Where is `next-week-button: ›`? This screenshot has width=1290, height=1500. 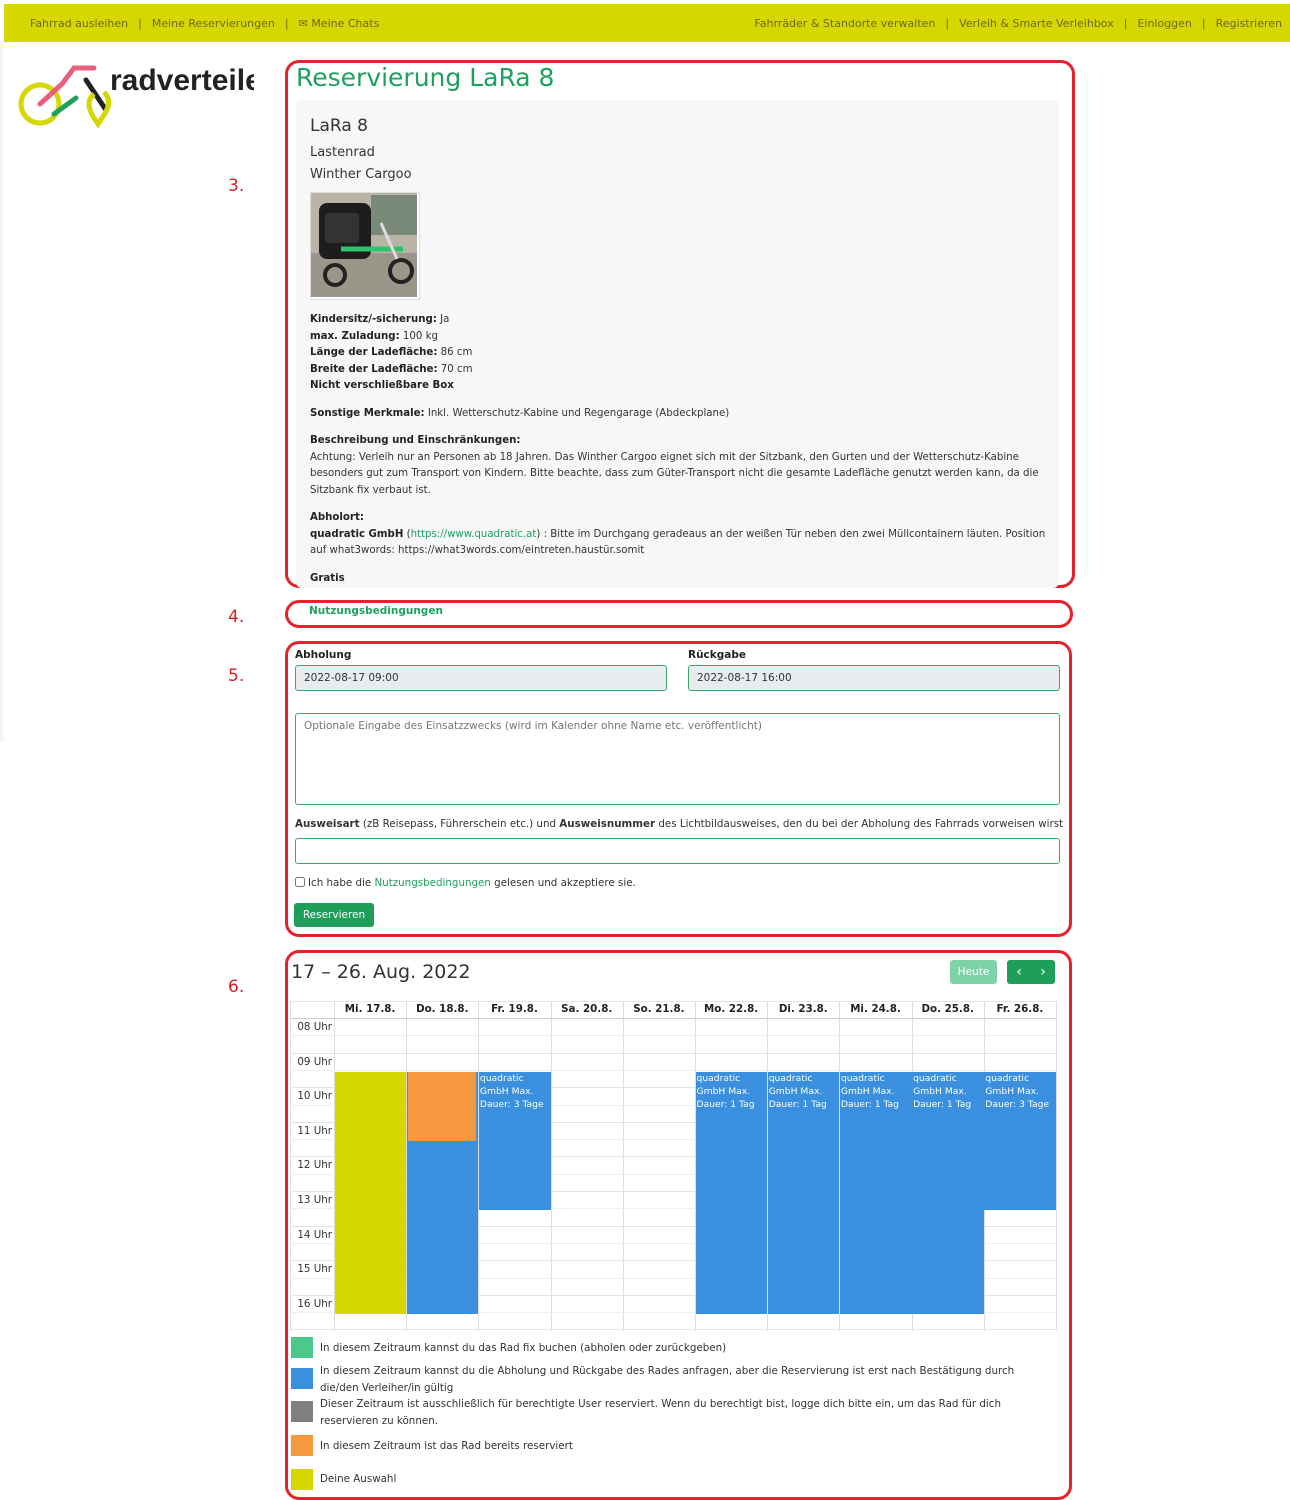 next-week-button: › is located at coordinates (1043, 972).